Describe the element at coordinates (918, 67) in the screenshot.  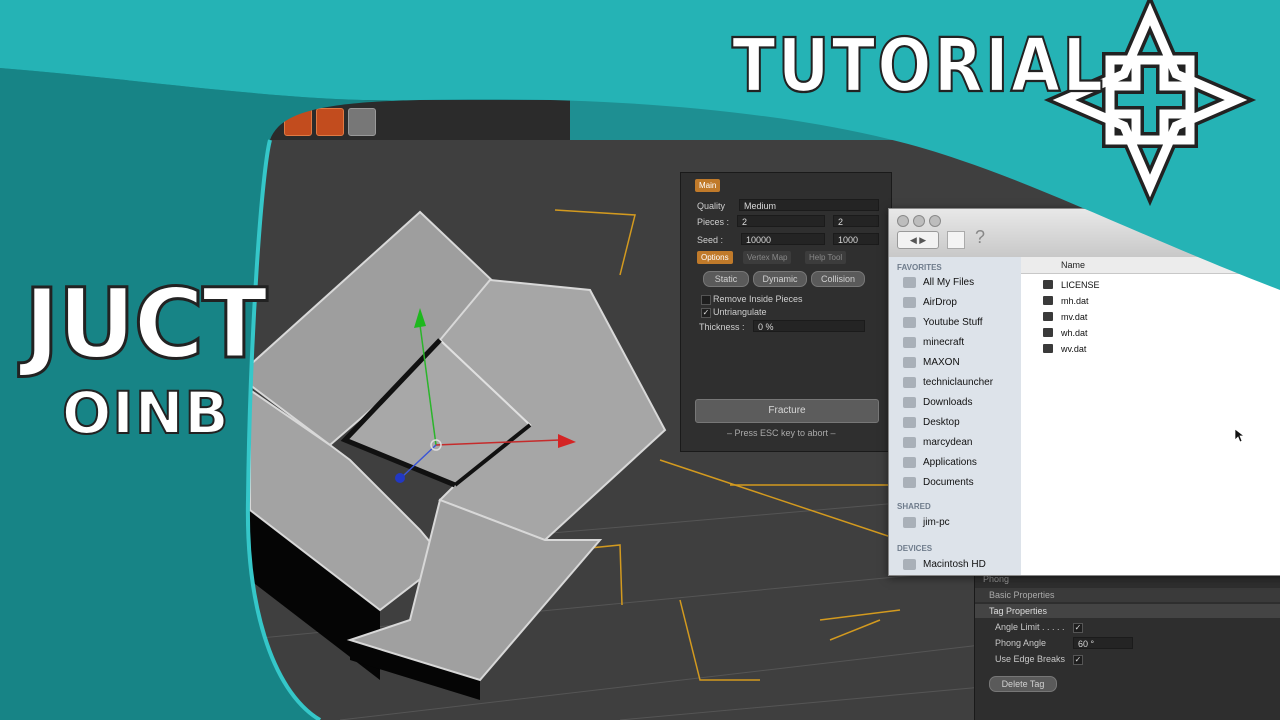
I see `tutorial-title: TUTORIAL` at that location.